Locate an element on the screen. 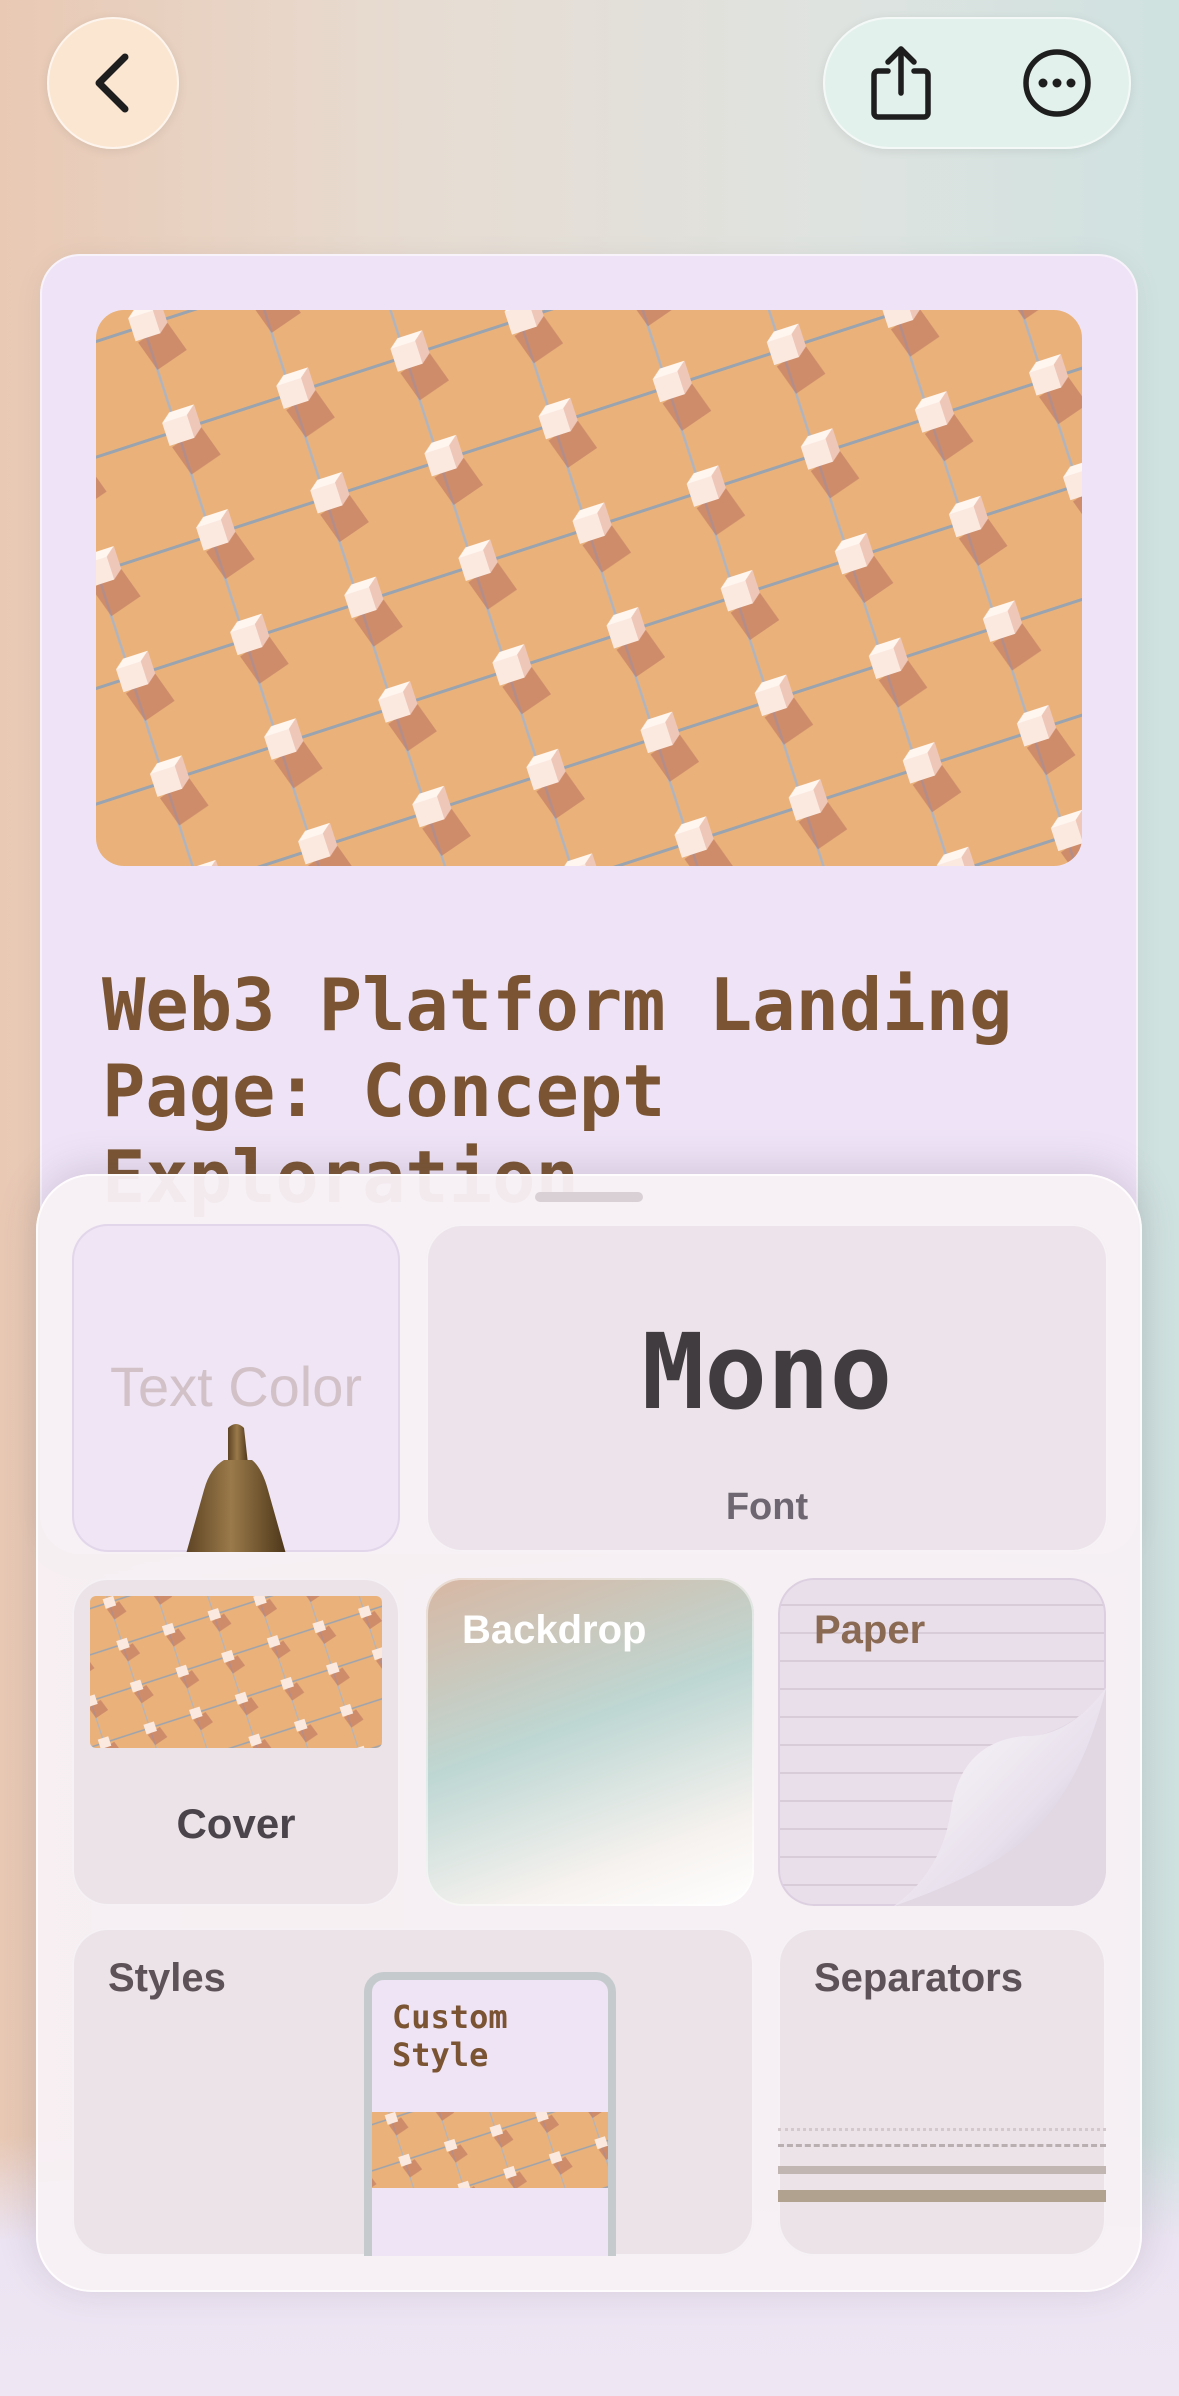 The image size is (1179, 2396). paper-tile: Paper is located at coordinates (942, 1742).